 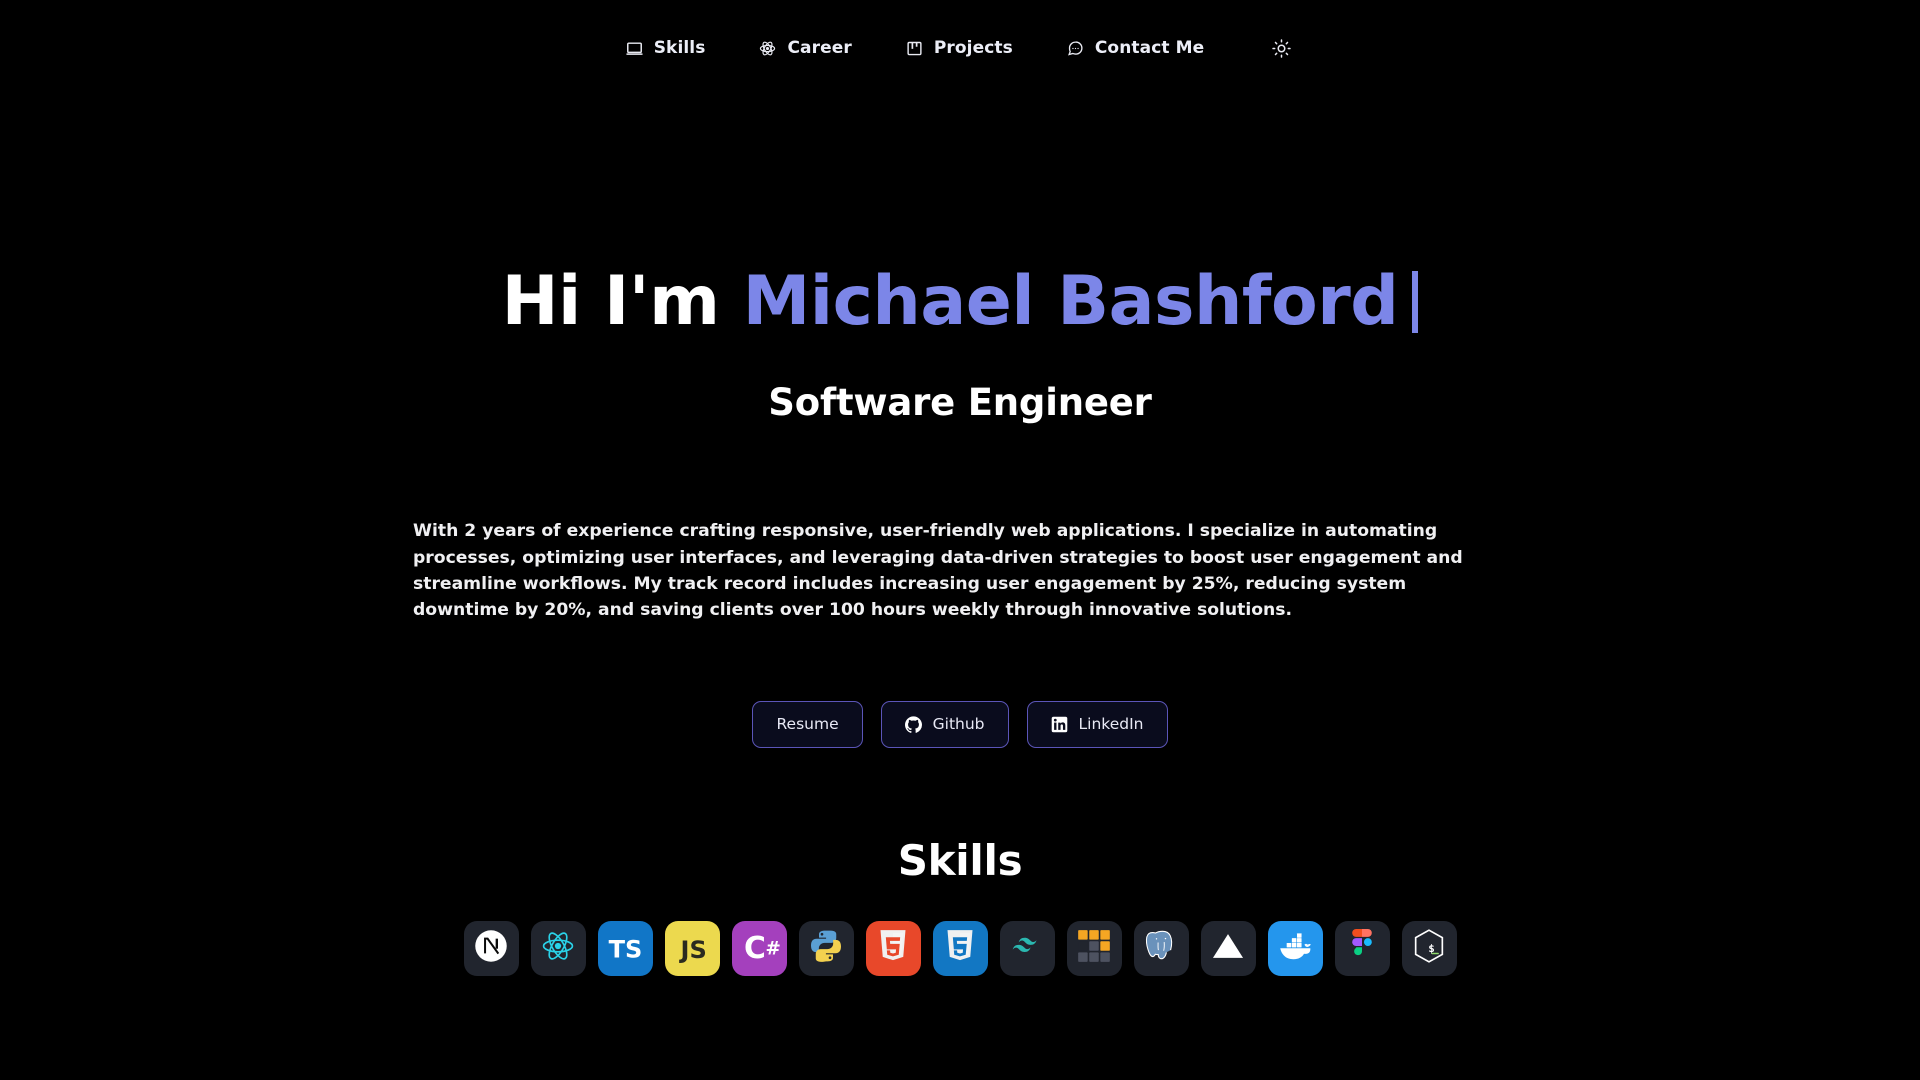 What do you see at coordinates (914, 48) in the screenshot?
I see `kanban-icon` at bounding box center [914, 48].